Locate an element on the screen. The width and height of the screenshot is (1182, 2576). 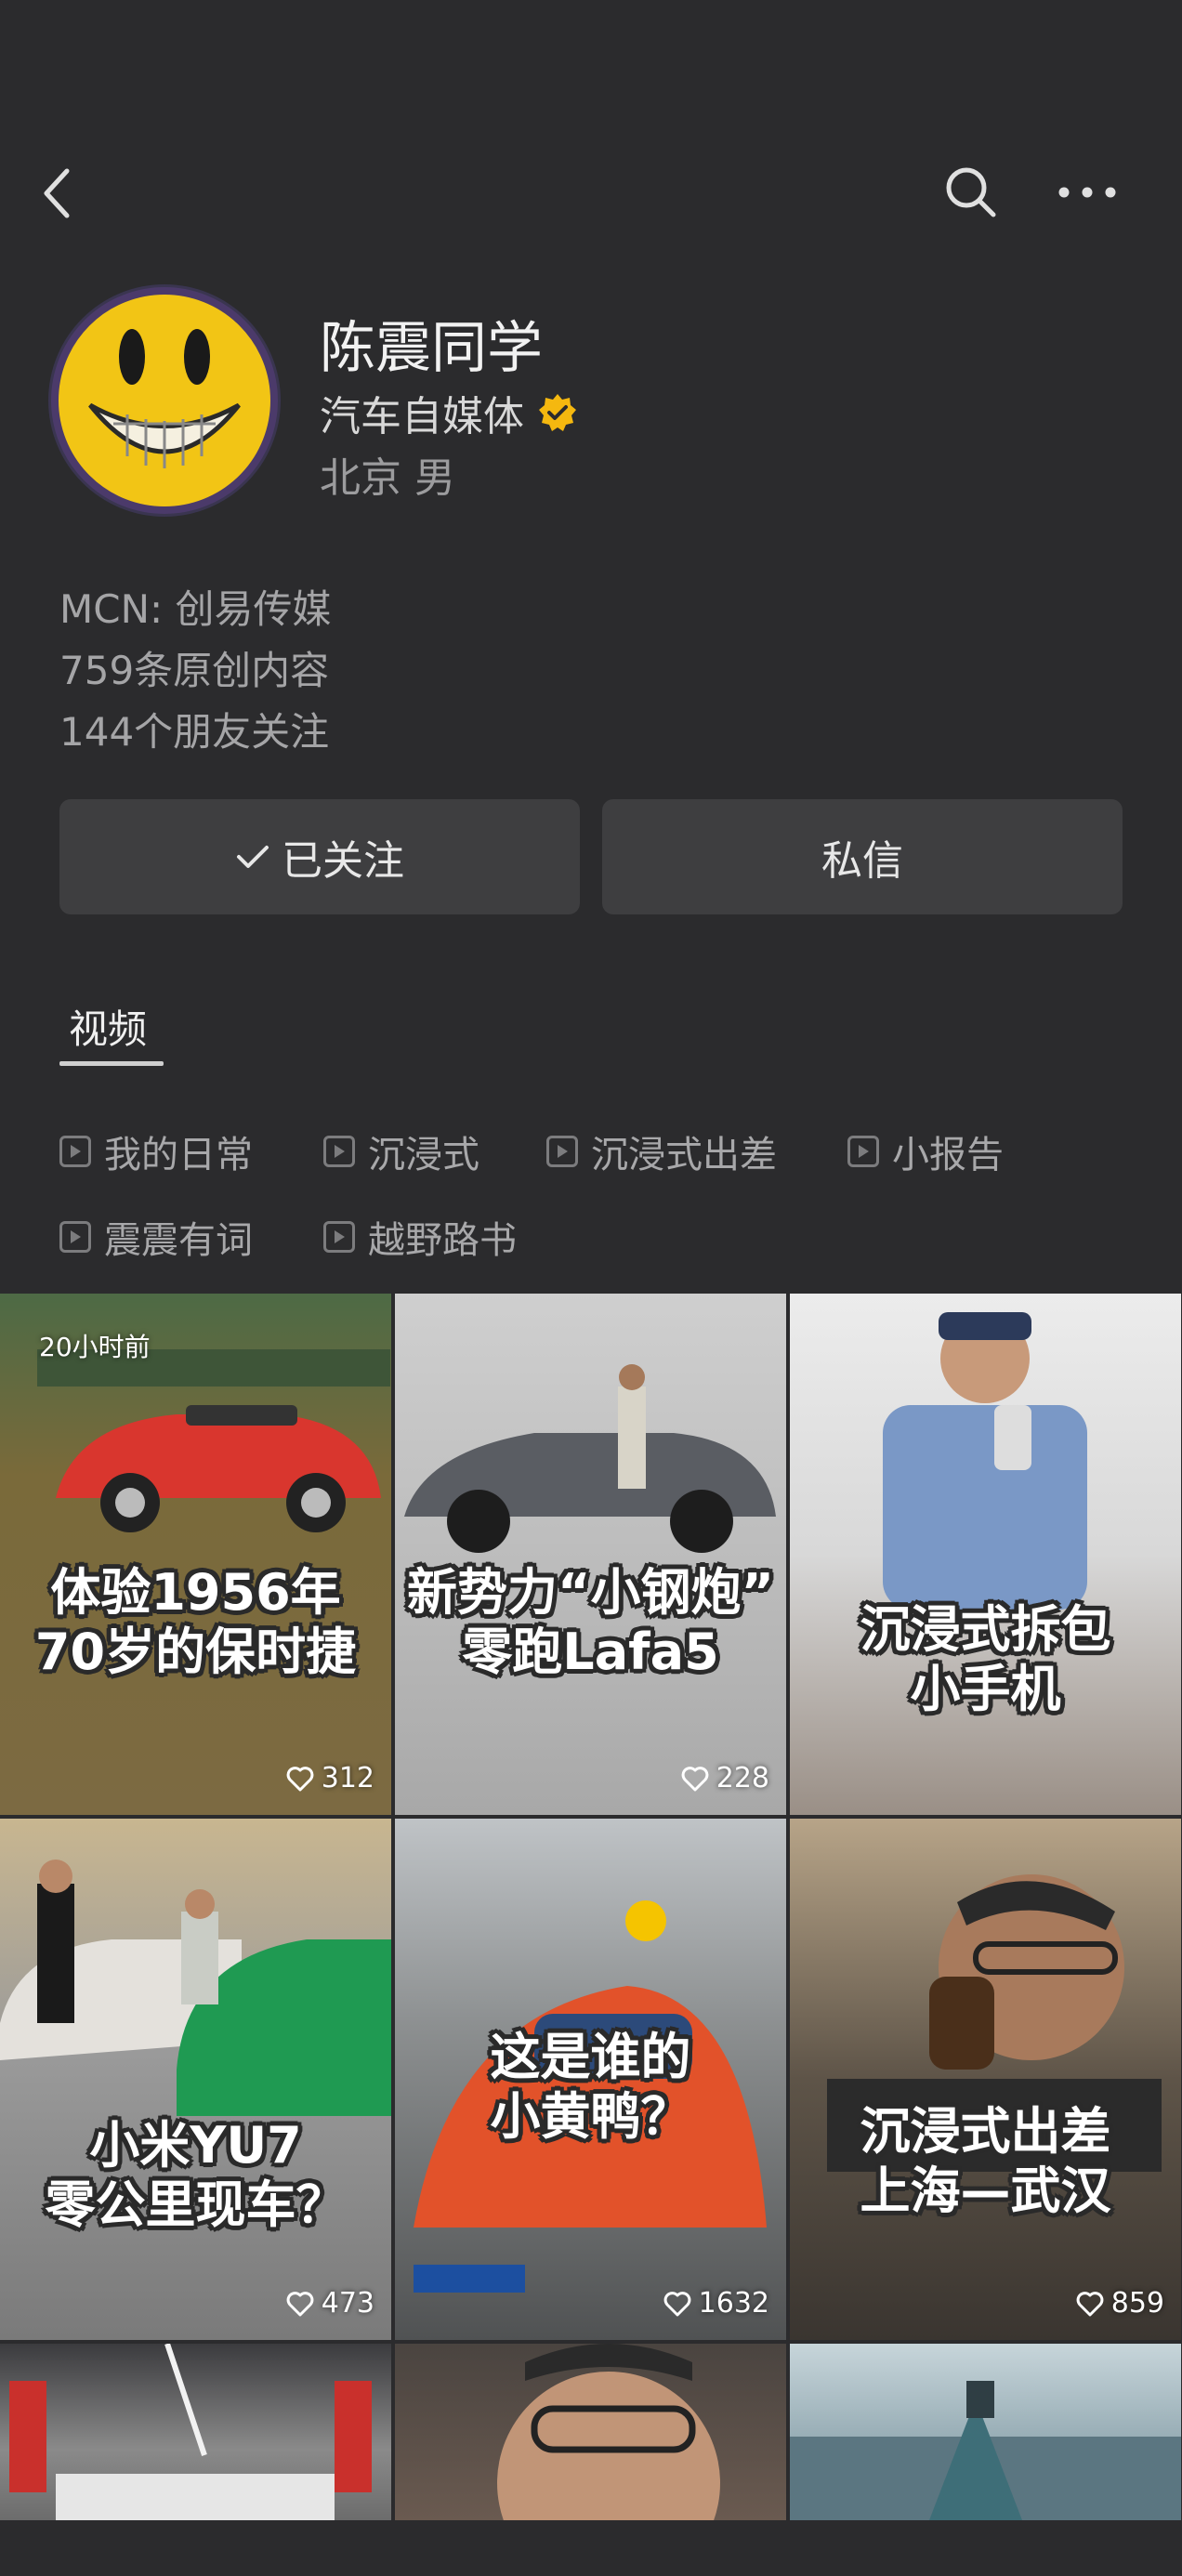
playlist-chip: 越野路书 is located at coordinates (420, 1237).